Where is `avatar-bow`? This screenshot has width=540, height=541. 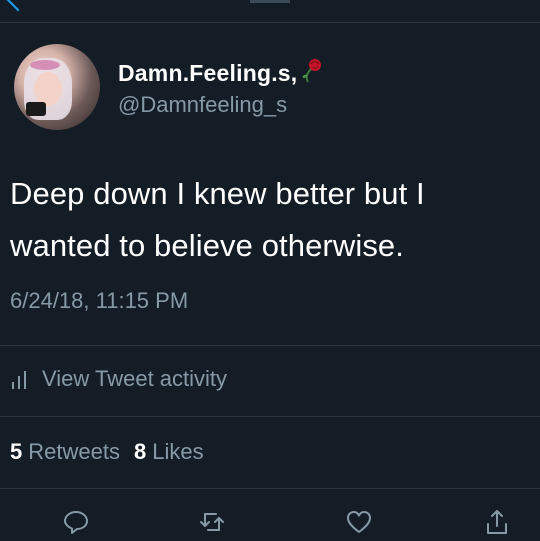 avatar-bow is located at coordinates (45, 65).